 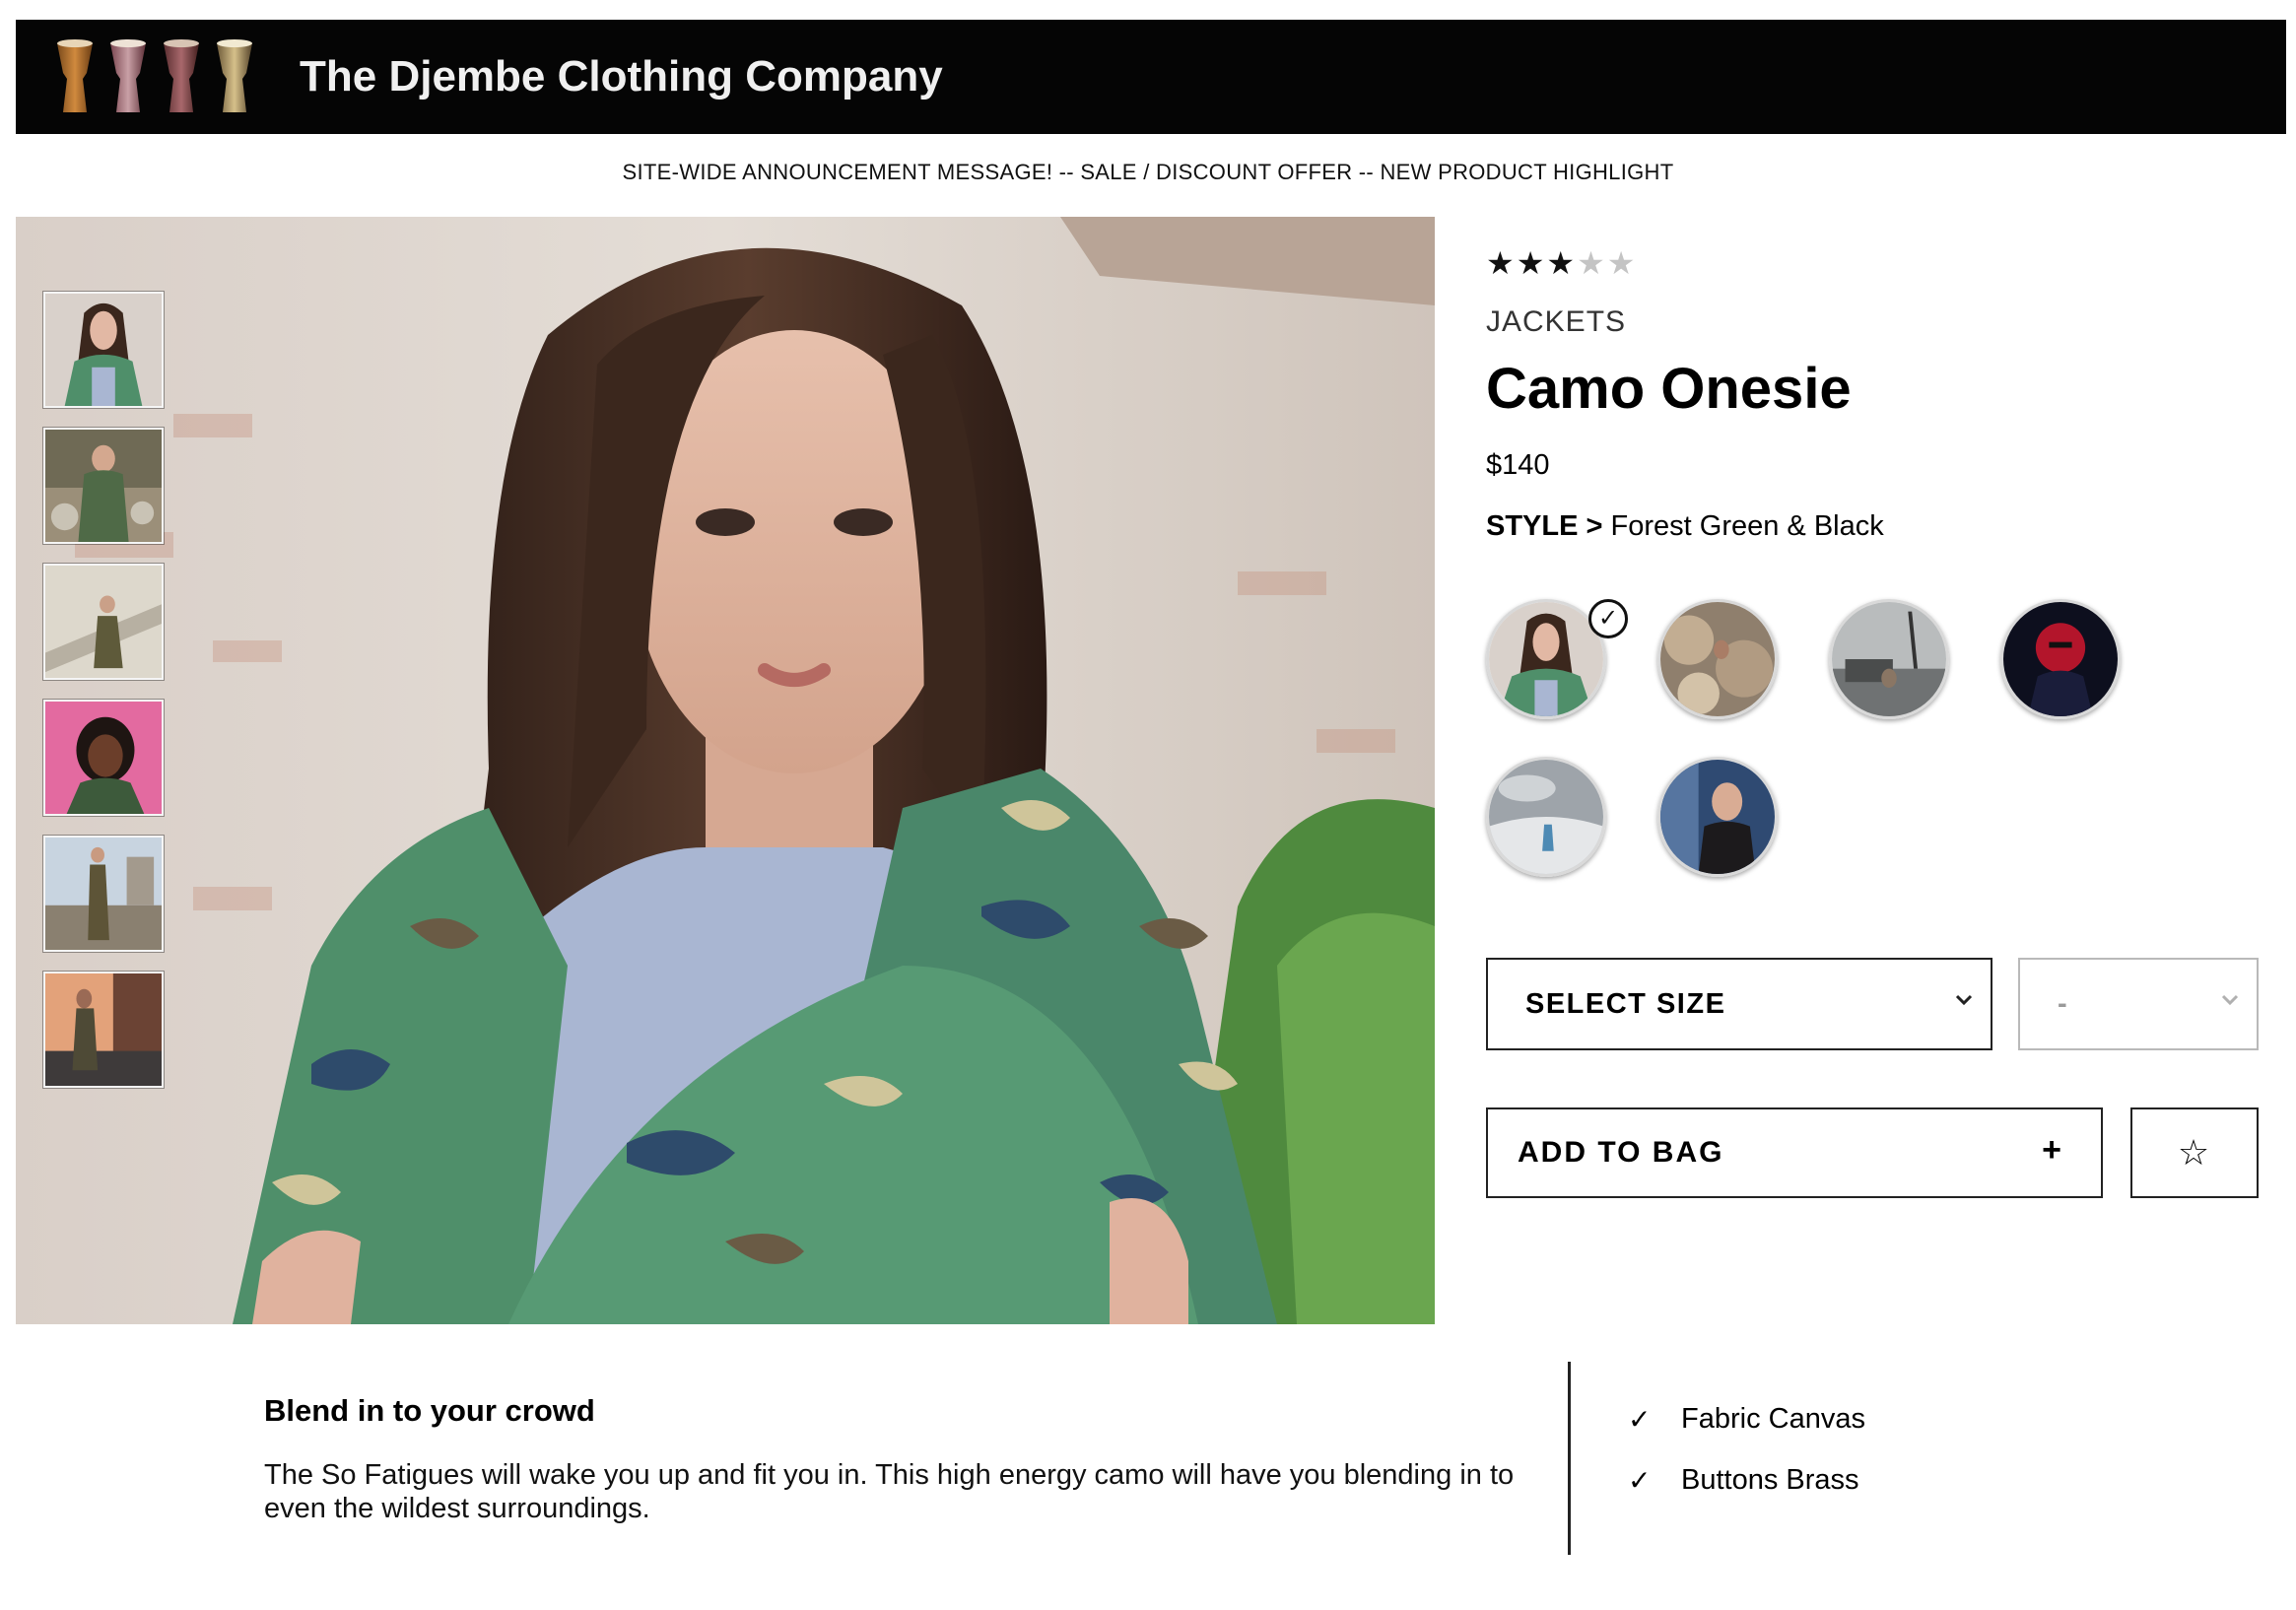 I want to click on swatch-urban-blue, so click(x=1717, y=817).